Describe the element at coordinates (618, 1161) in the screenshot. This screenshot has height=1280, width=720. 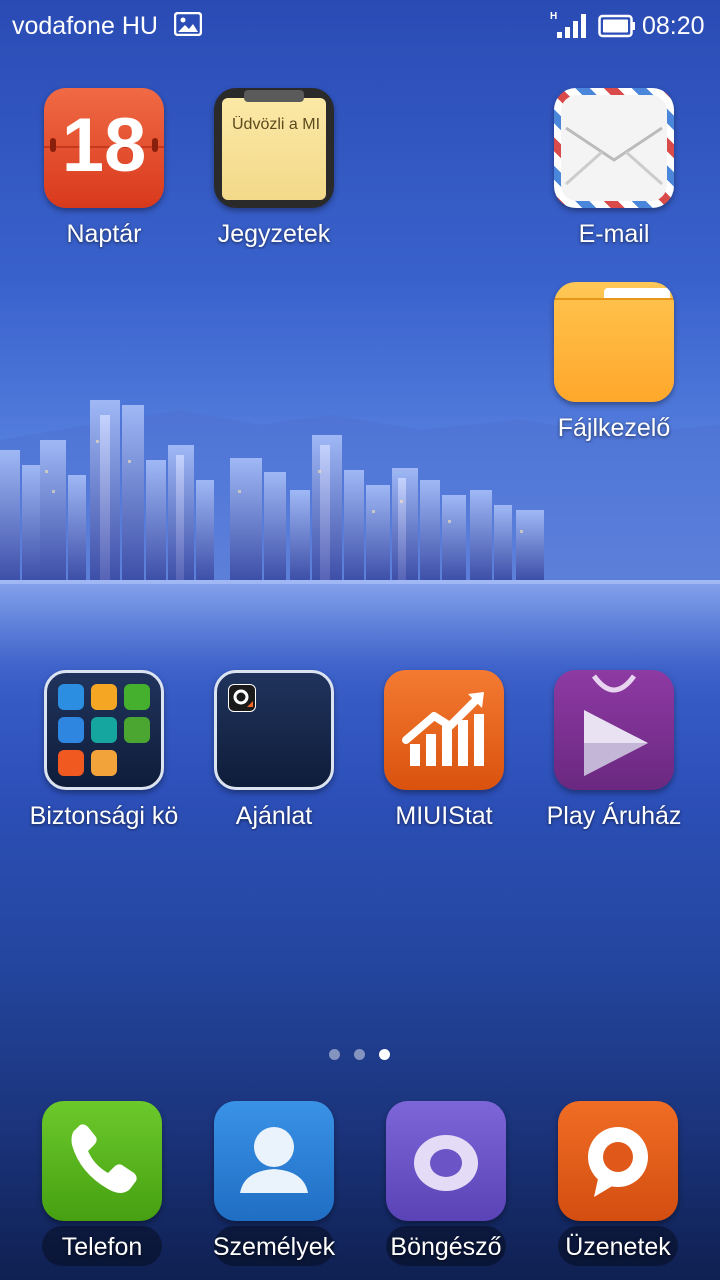
I see `messages-icon` at that location.